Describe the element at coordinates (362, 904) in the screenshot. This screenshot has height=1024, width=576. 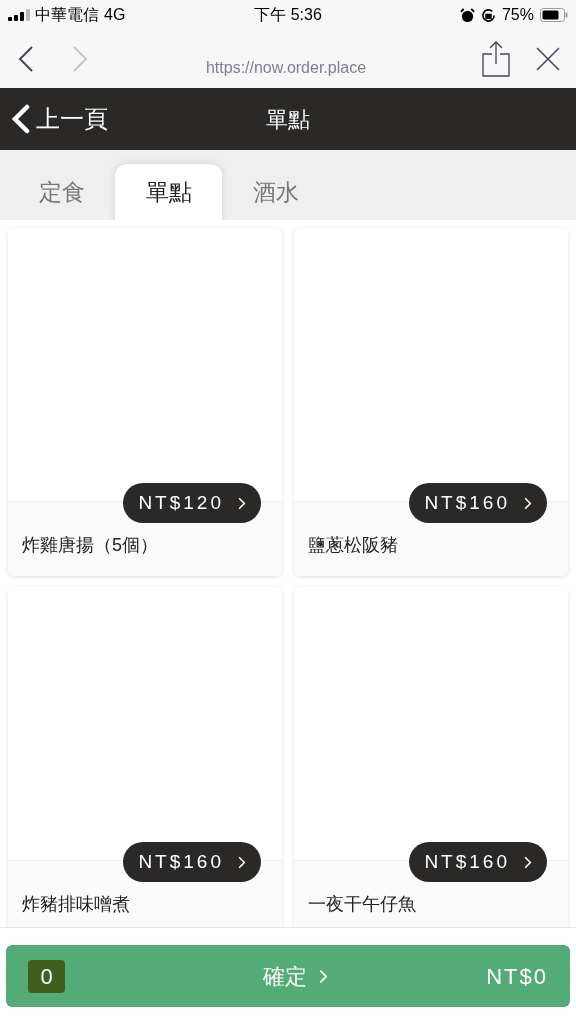
I see `item-name: 一夜干午仔魚` at that location.